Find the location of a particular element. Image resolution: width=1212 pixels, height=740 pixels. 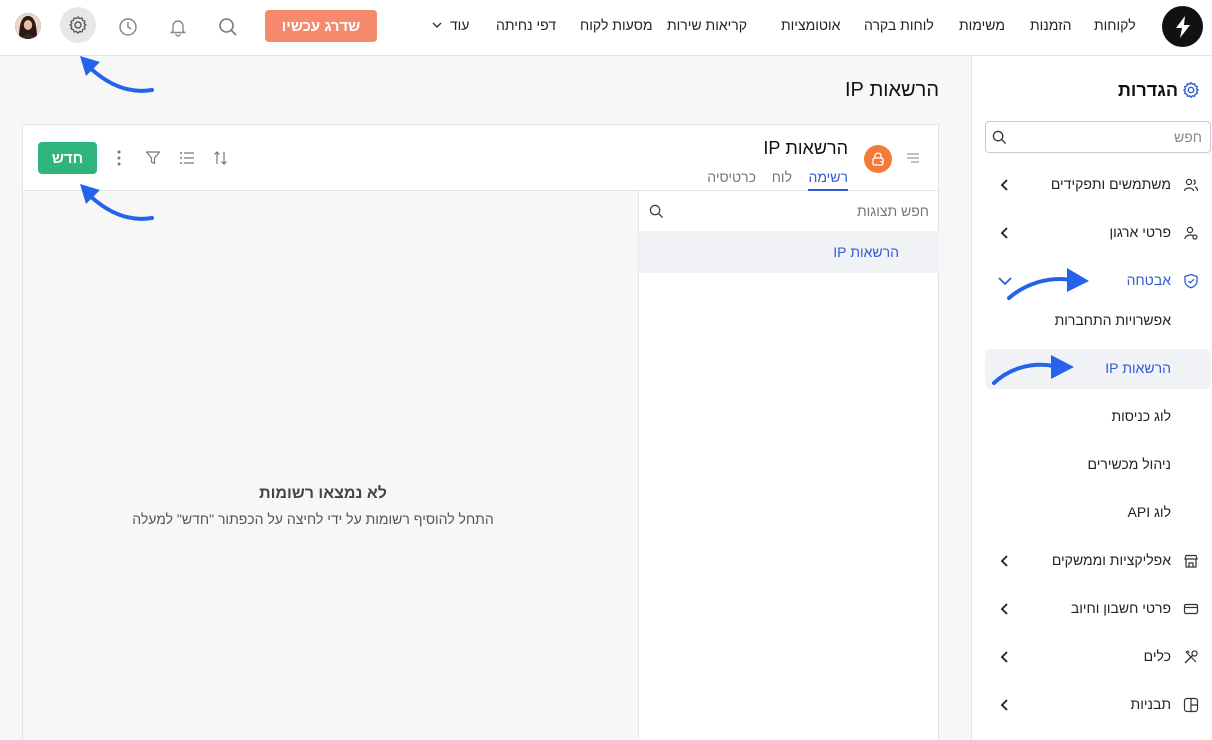

gear-icon is located at coordinates (78, 25).